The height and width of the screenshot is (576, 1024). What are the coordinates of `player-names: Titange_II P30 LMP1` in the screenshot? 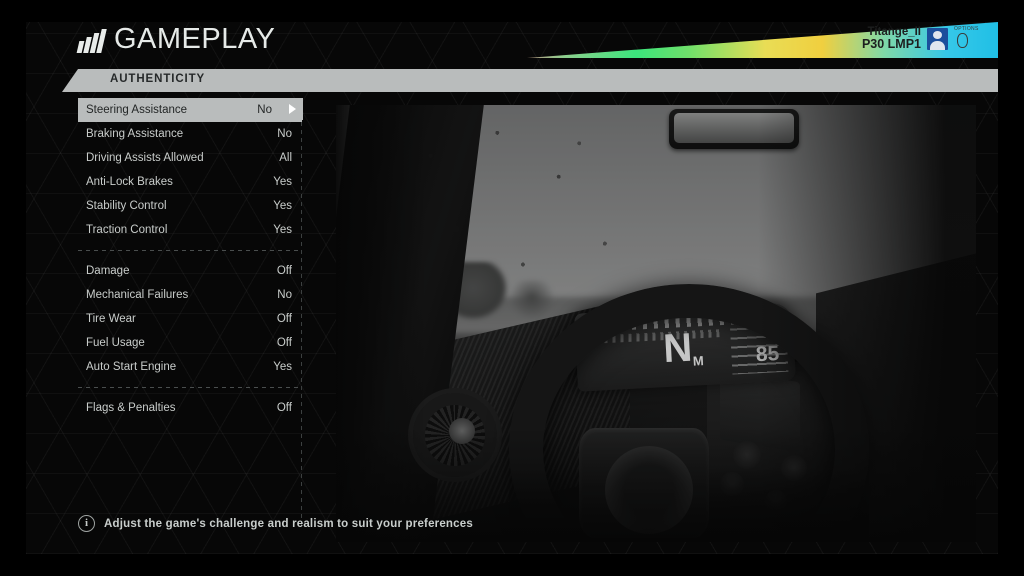 It's located at (891, 38).